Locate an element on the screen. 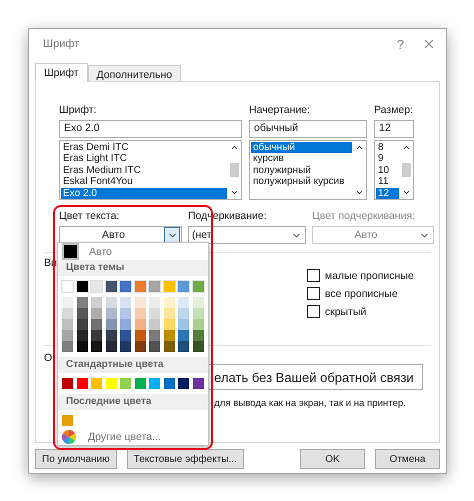 The height and width of the screenshot is (501, 474). list-box: обычный курсив полужирный полужирный курсив is located at coordinates (308, 170).